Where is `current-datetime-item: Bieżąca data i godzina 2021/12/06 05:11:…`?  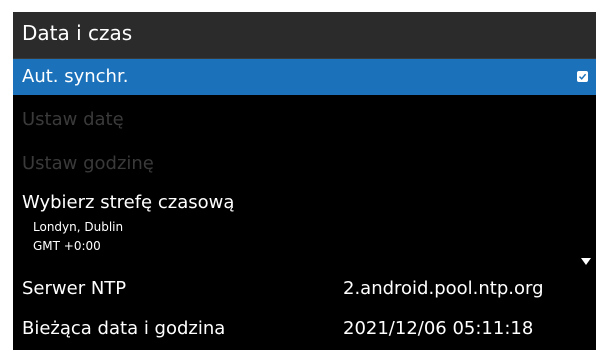 current-datetime-item: Bieżąca data i godzina 2021/12/06 05:11:… is located at coordinates (304, 330).